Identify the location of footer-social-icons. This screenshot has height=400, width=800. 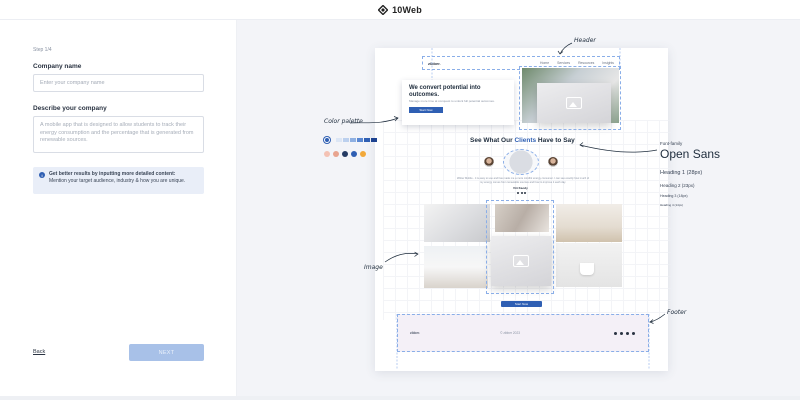
(624, 333).